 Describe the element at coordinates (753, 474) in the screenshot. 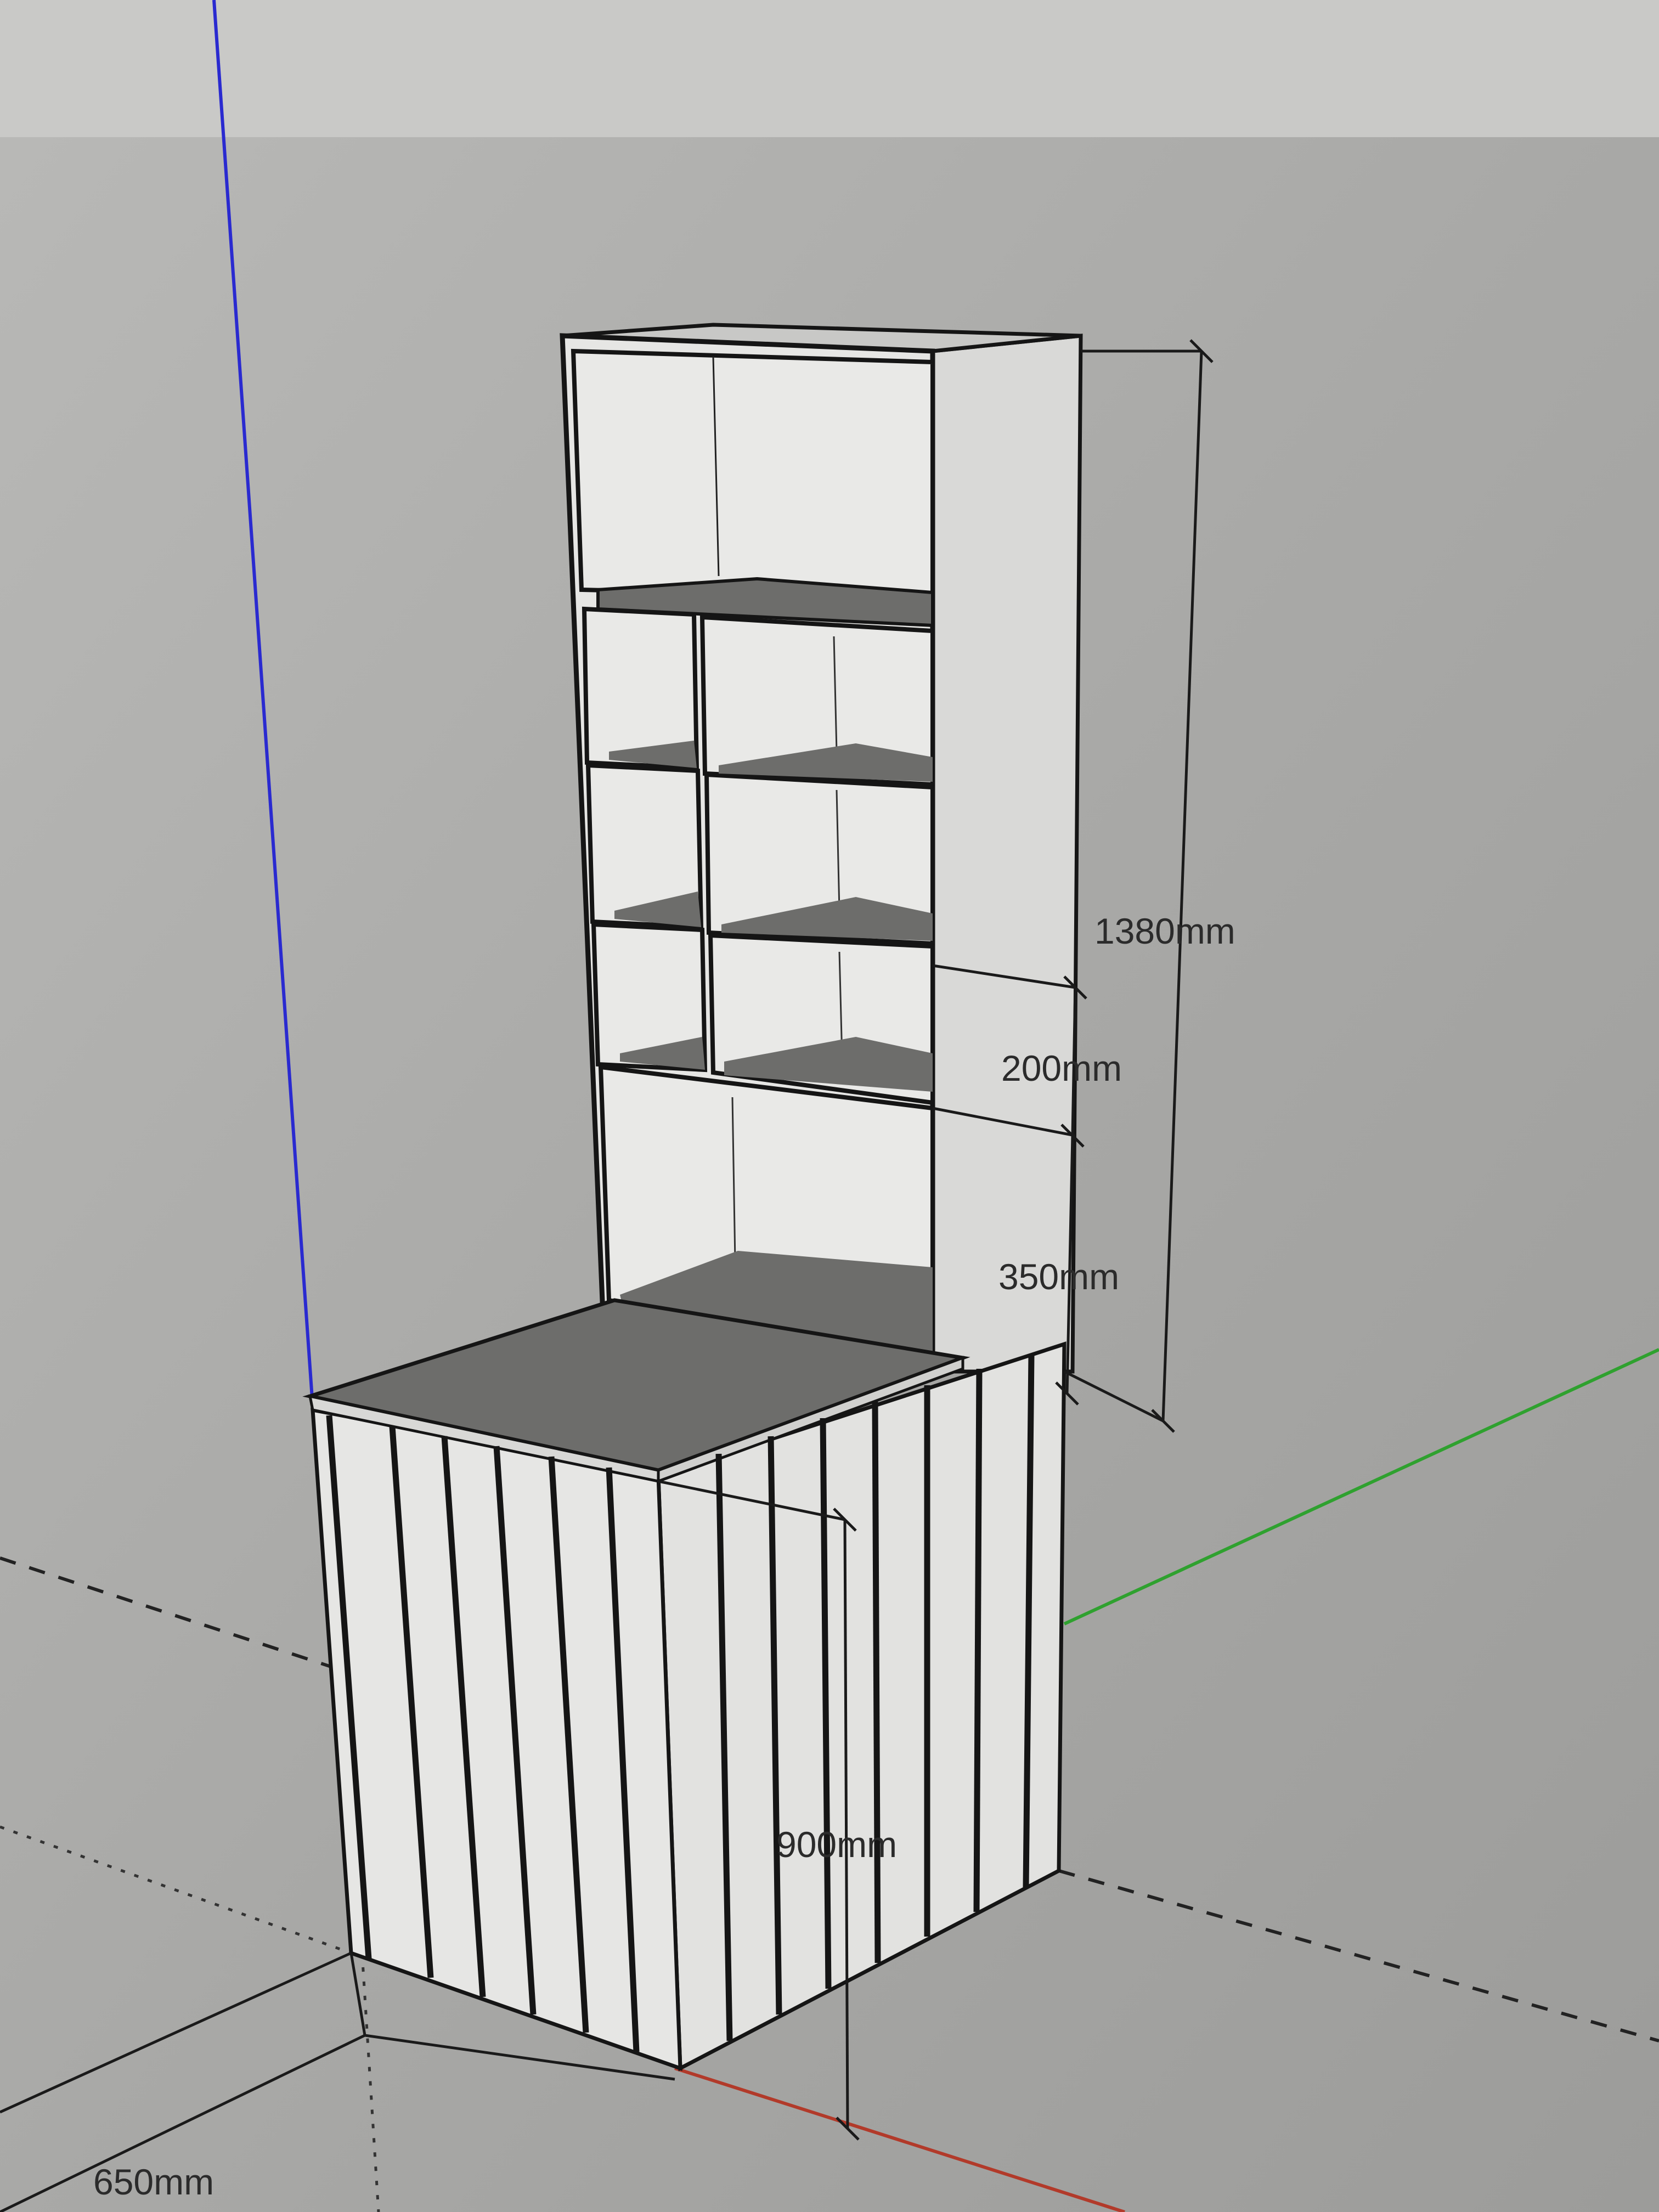

I see `compartment-top` at that location.